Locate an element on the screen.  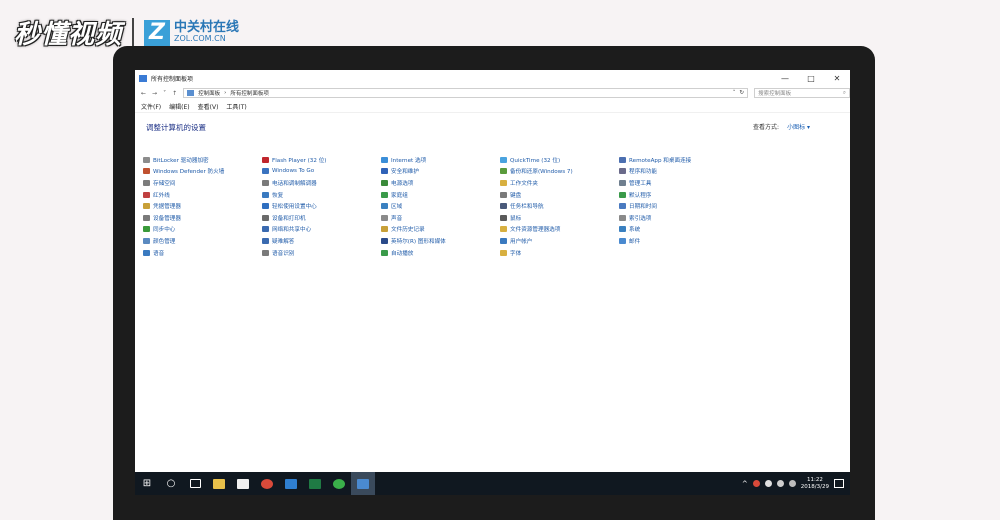
navigation-bar: ← → ˅ ↑ 控制面板 › 所有控制面板项 ˅ ↻ 搜索控制面板 ⌕ is located at coordinates (492, 93).